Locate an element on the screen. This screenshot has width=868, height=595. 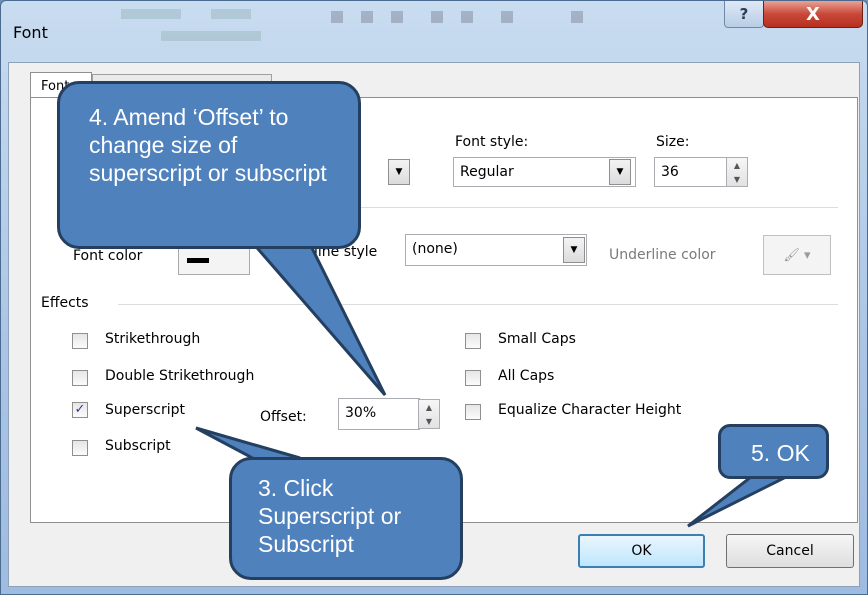
underline-style-combo: (none) is located at coordinates (496, 250).